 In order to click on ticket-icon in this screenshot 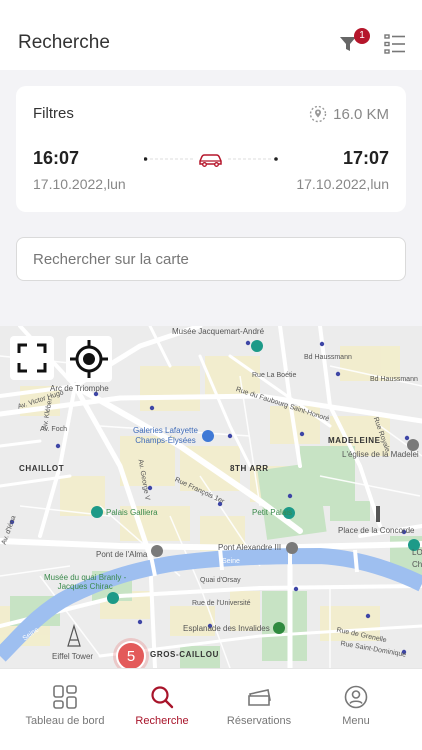, I will do `click(259, 697)`.